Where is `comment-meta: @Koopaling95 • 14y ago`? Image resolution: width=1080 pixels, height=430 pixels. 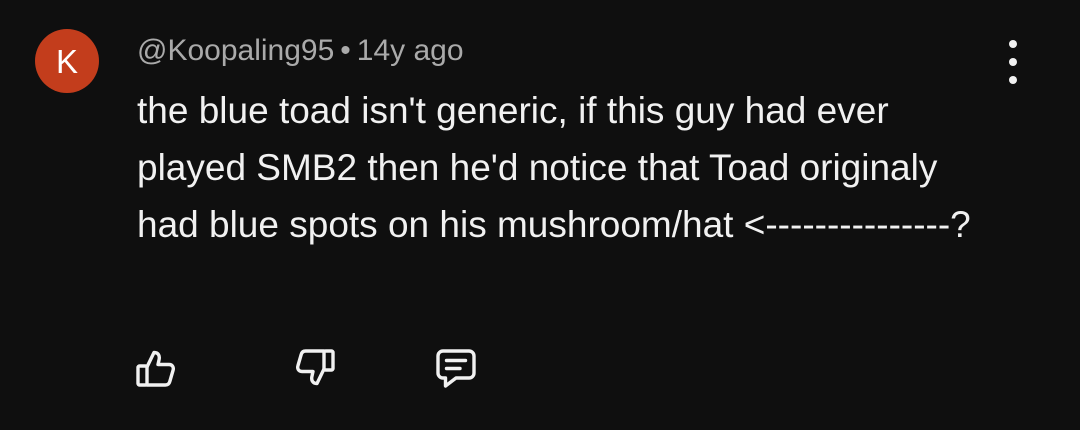 comment-meta: @Koopaling95 • 14y ago is located at coordinates (300, 51).